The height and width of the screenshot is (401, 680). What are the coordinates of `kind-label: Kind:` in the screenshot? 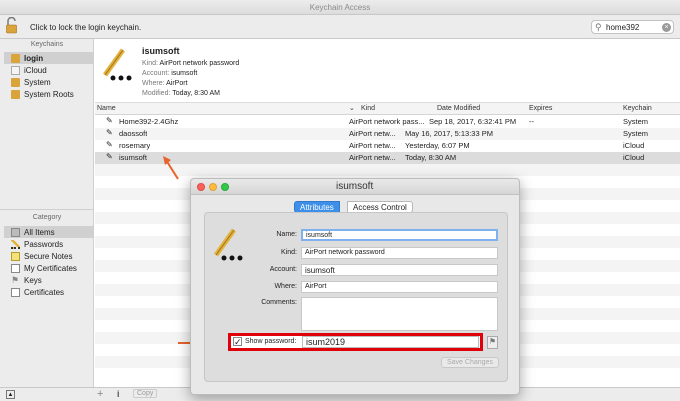 It's located at (289, 252).